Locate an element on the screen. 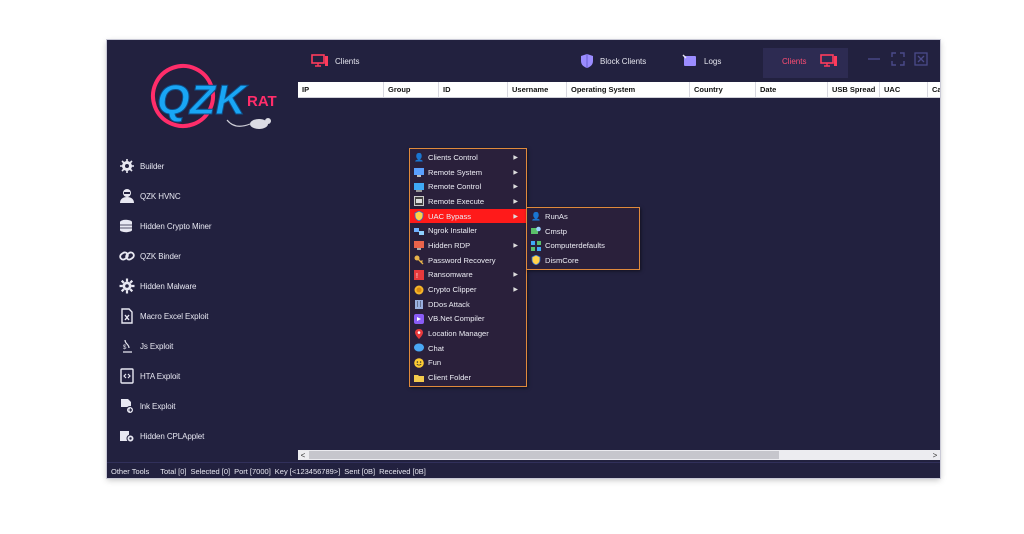 The width and height of the screenshot is (1024, 534). menu-item-label: Cmstp is located at coordinates (556, 231).